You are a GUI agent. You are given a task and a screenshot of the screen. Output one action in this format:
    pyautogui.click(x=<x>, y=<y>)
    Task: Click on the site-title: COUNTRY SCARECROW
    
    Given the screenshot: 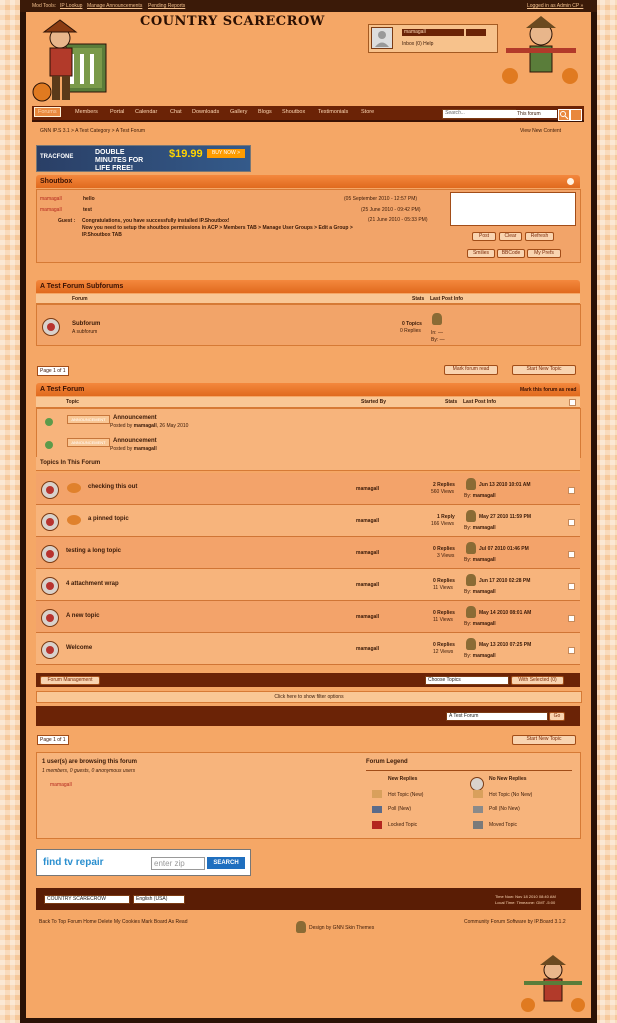 What is the action you would take?
    pyautogui.click(x=232, y=21)
    